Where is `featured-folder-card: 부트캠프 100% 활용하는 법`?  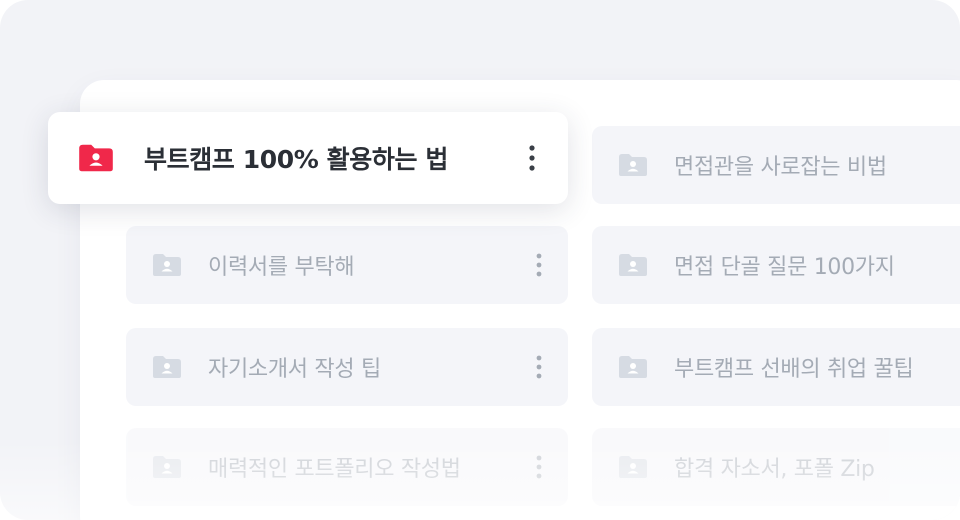
featured-folder-card: 부트캠프 100% 활용하는 법 is located at coordinates (308, 158).